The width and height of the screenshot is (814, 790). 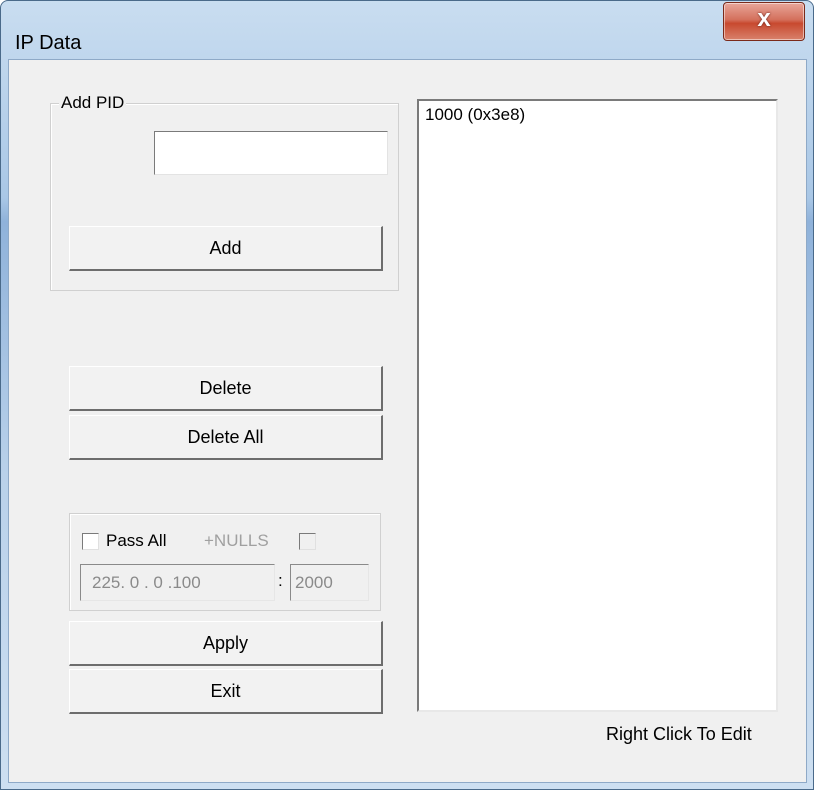 What do you see at coordinates (224, 192) in the screenshot?
I see `add-pid-group: Add PID Add` at bounding box center [224, 192].